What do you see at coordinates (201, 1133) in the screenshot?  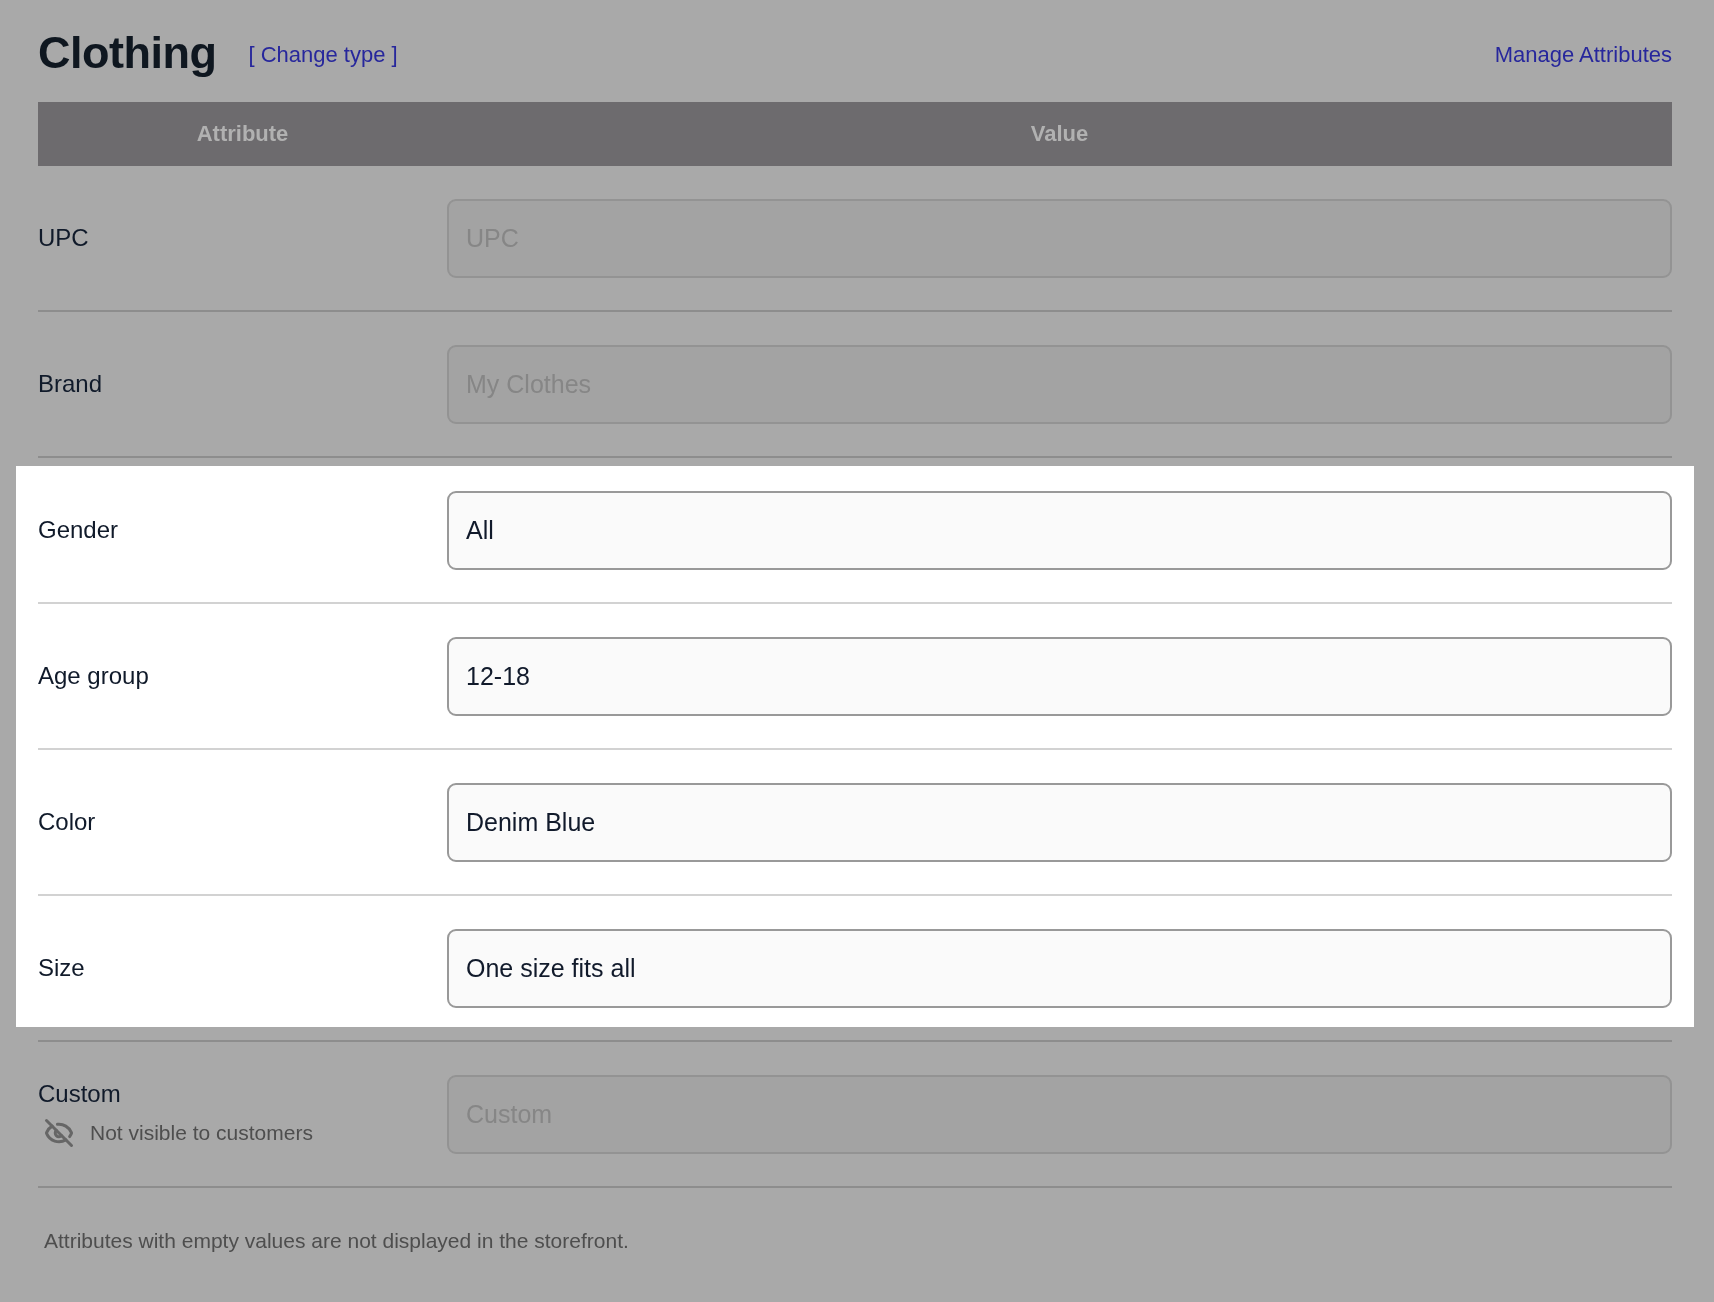 I see `visibility-note: Not visible to customers` at bounding box center [201, 1133].